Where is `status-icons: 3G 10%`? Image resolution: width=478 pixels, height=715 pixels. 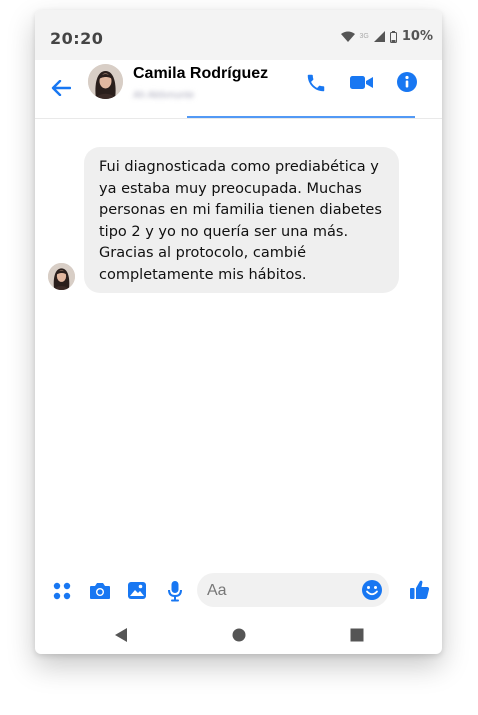
status-icons: 3G 10% is located at coordinates (386, 36).